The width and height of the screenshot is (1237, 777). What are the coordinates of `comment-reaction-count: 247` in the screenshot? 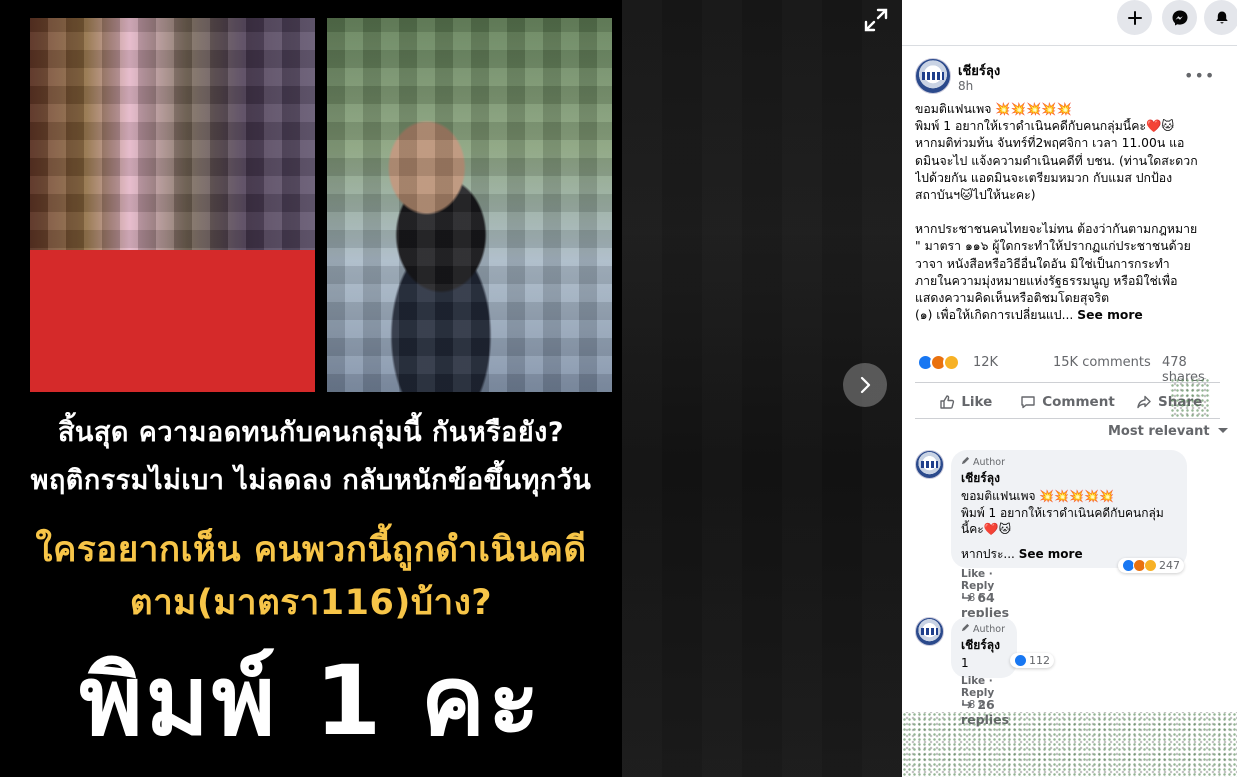 It's located at (1169, 565).